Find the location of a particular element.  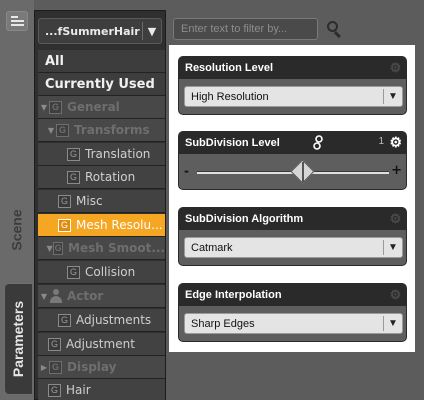

tree-item-adjustment: G Adjustment is located at coordinates (101, 344).